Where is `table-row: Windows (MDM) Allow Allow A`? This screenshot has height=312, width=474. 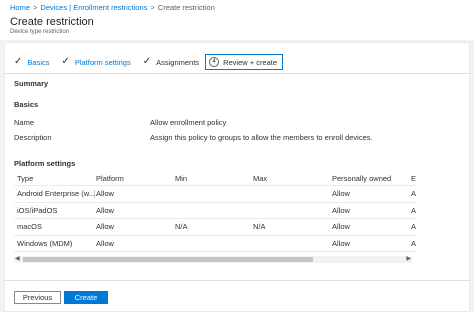 table-row: Windows (MDM) Allow Allow A is located at coordinates (215, 244).